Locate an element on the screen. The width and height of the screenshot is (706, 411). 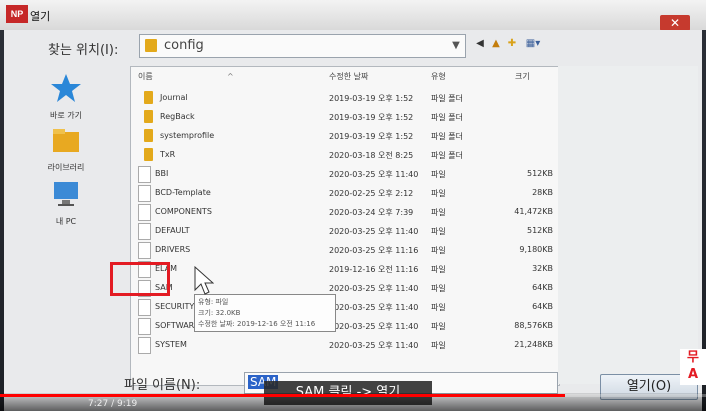
cell-date: 2020-03-18 오전 8:25 is located at coordinates (371, 155).